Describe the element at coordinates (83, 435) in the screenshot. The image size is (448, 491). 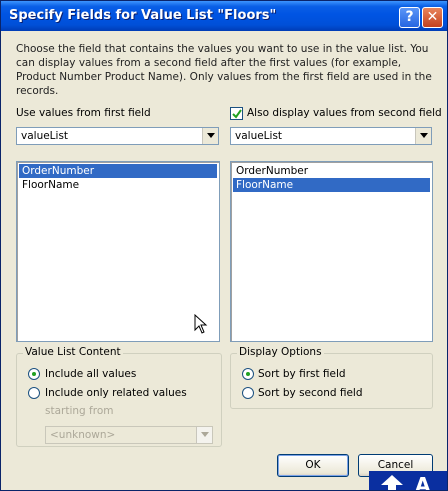
I see `starting-from-value: <unknown>` at that location.